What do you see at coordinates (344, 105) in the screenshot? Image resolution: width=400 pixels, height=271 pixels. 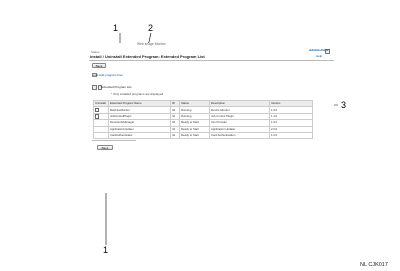 I see `callout-3-right: 3` at bounding box center [344, 105].